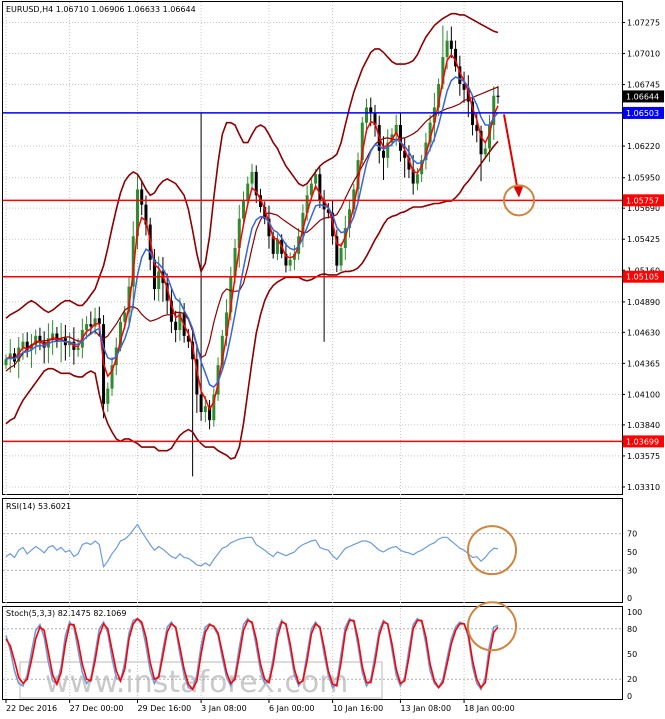 This screenshot has height=719, width=665. I want to click on x-tick-label: 18 Jan 00:00, so click(489, 708).